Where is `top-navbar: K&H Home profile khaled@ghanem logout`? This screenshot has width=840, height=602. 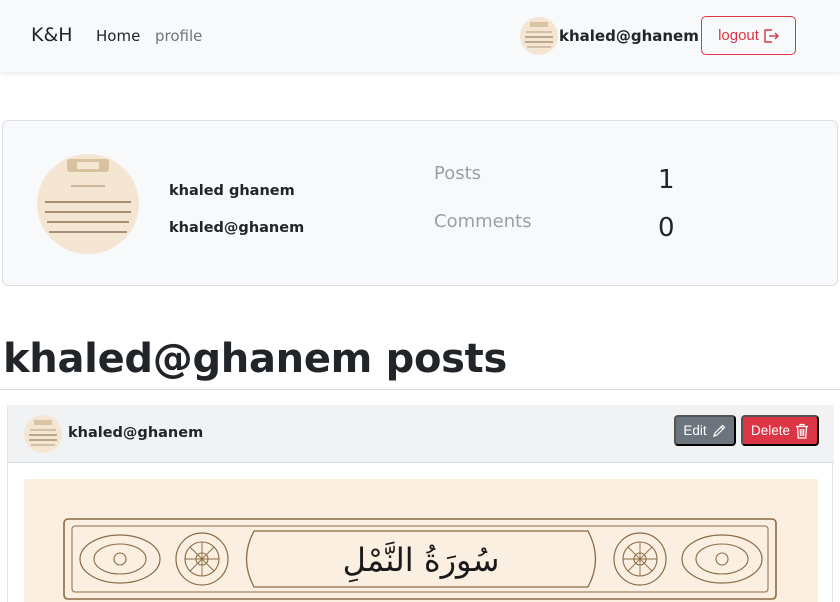
top-navbar: K&H Home profile khaled@ghanem logout is located at coordinates (420, 36).